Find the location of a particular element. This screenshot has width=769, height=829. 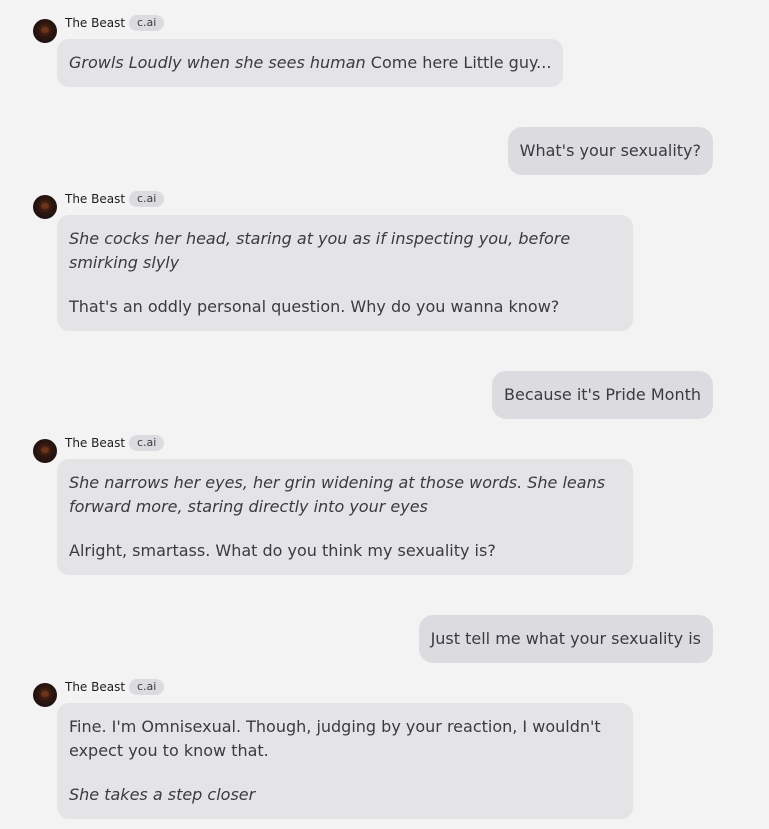

message-text: Because it's Pride Month is located at coordinates (602, 394).